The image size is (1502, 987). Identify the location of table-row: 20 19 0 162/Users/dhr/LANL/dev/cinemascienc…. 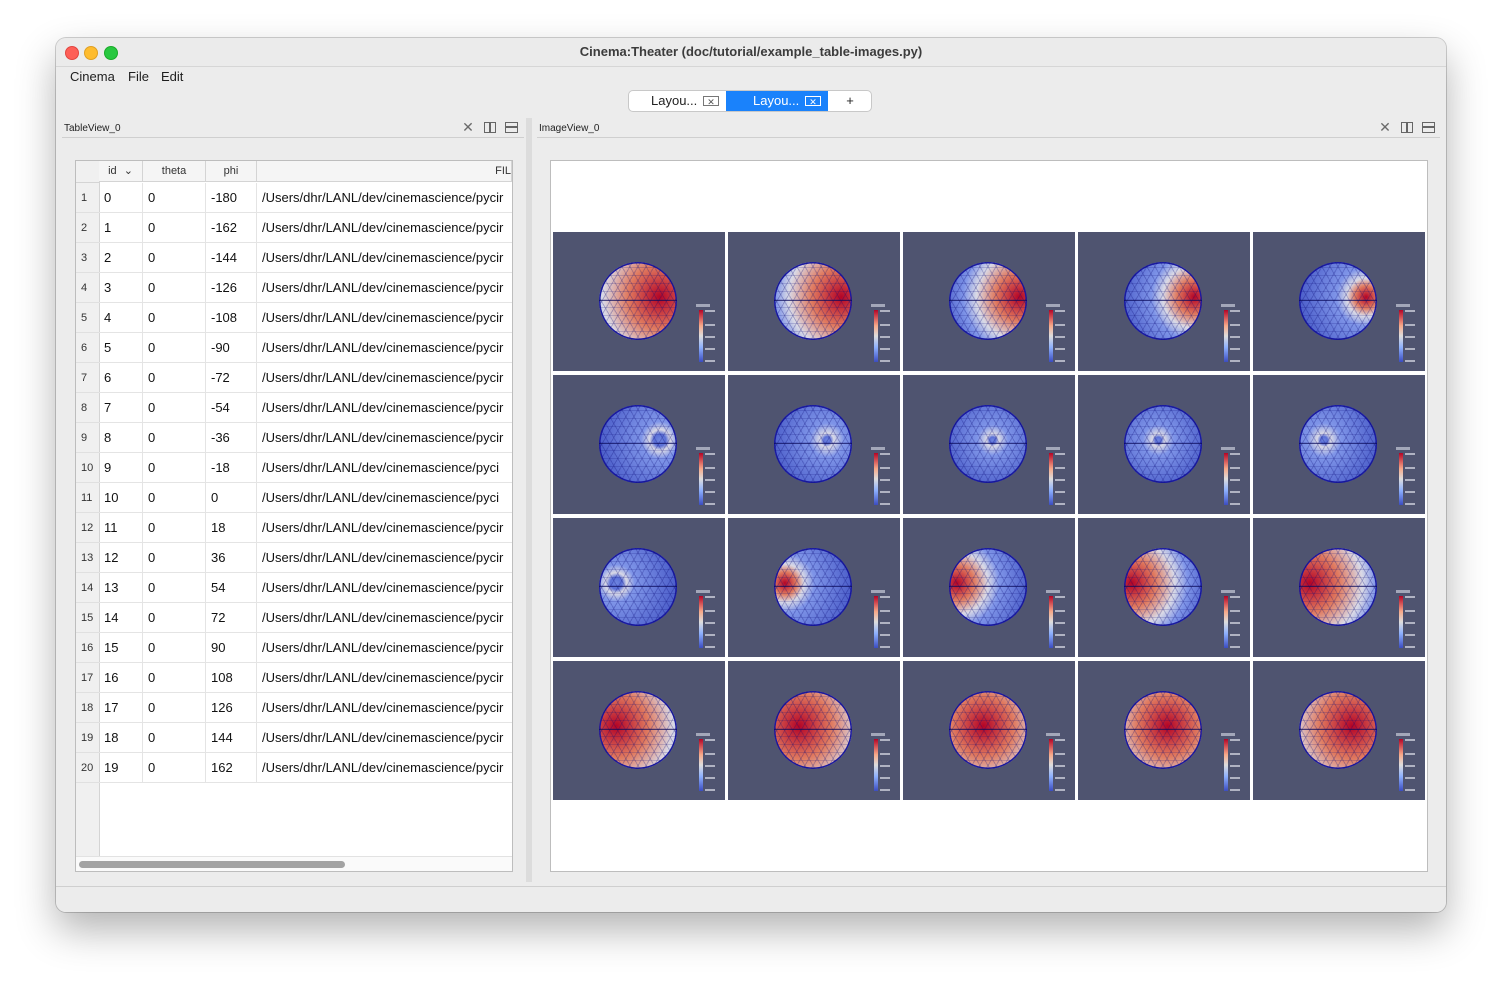
(294, 768).